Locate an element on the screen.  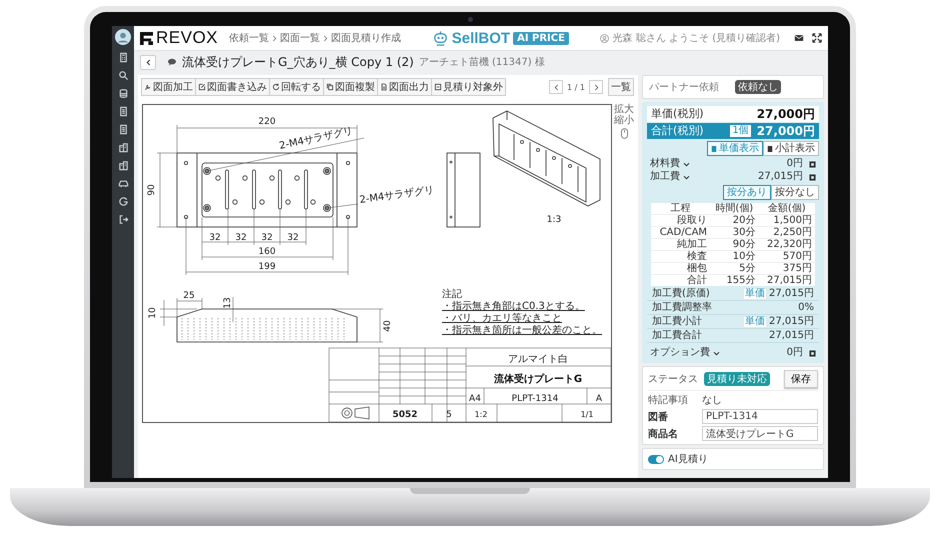
list-button: 一覧 is located at coordinates (621, 87).